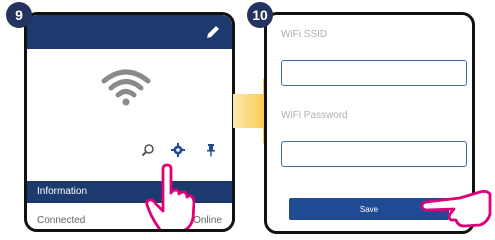 The width and height of the screenshot is (495, 240). What do you see at coordinates (211, 150) in the screenshot?
I see `pin-icon` at bounding box center [211, 150].